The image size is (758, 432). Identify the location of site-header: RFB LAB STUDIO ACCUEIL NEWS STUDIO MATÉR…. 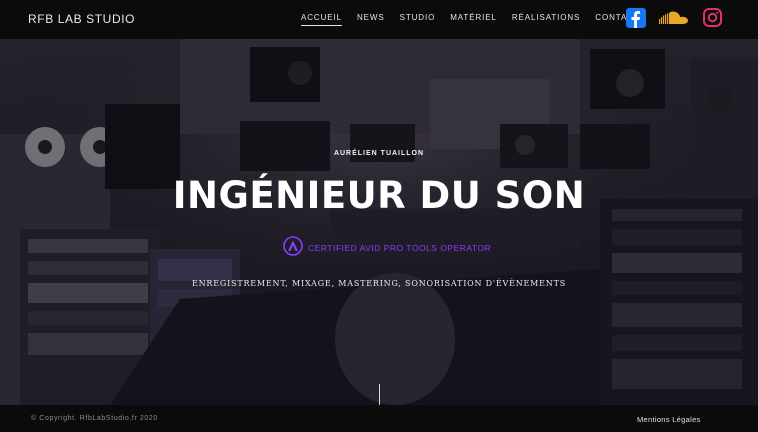
(379, 19).